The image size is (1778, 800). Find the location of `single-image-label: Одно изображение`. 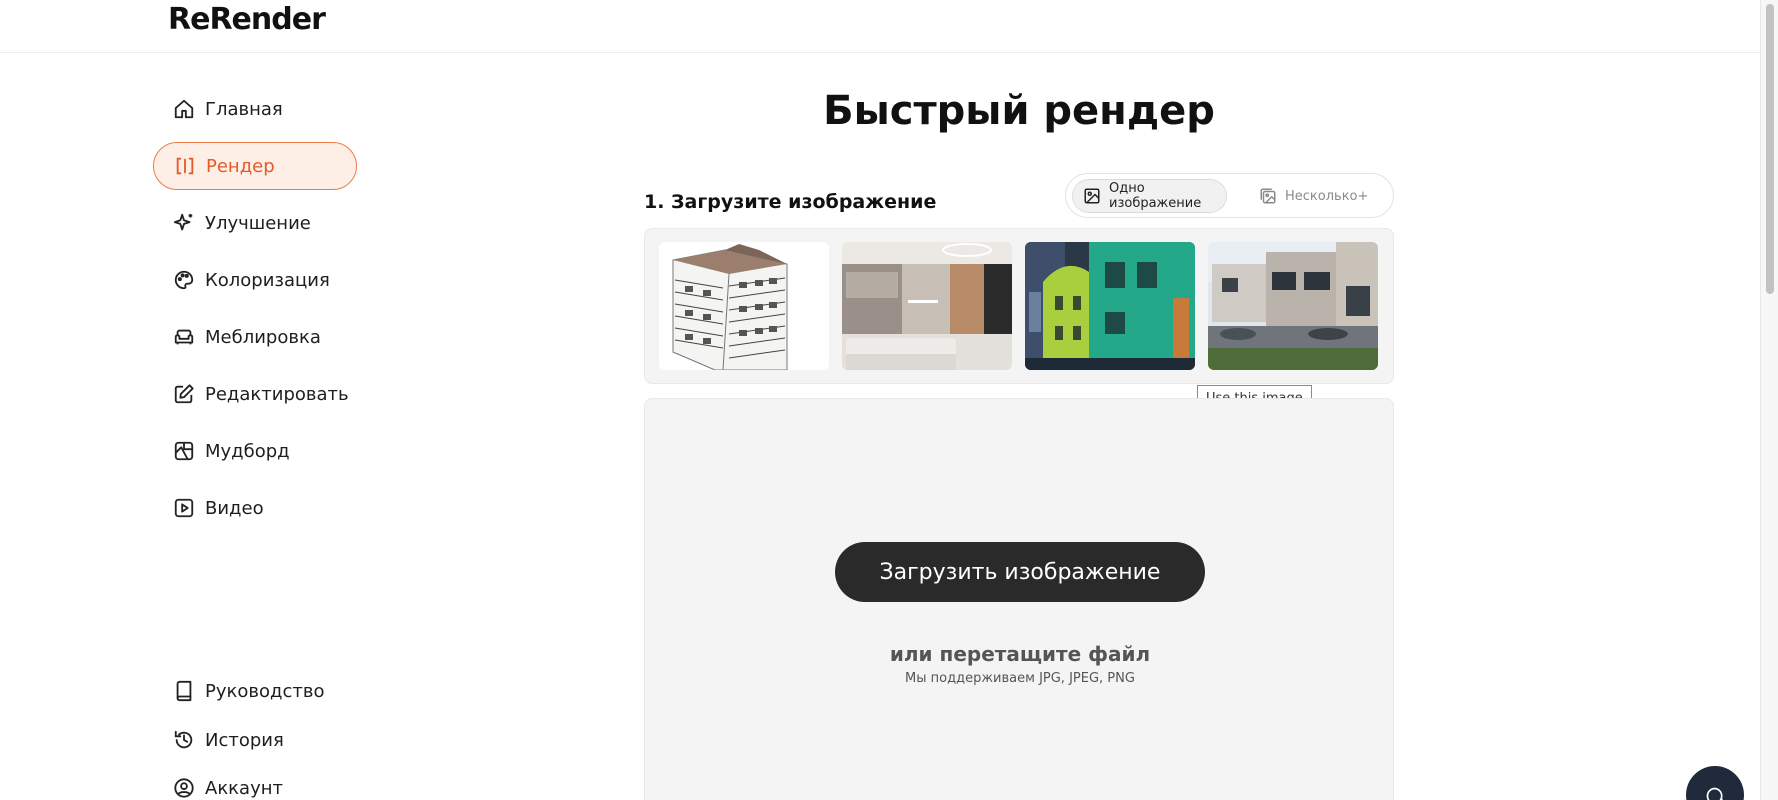

single-image-label: Одно изображение is located at coordinates (1155, 196).